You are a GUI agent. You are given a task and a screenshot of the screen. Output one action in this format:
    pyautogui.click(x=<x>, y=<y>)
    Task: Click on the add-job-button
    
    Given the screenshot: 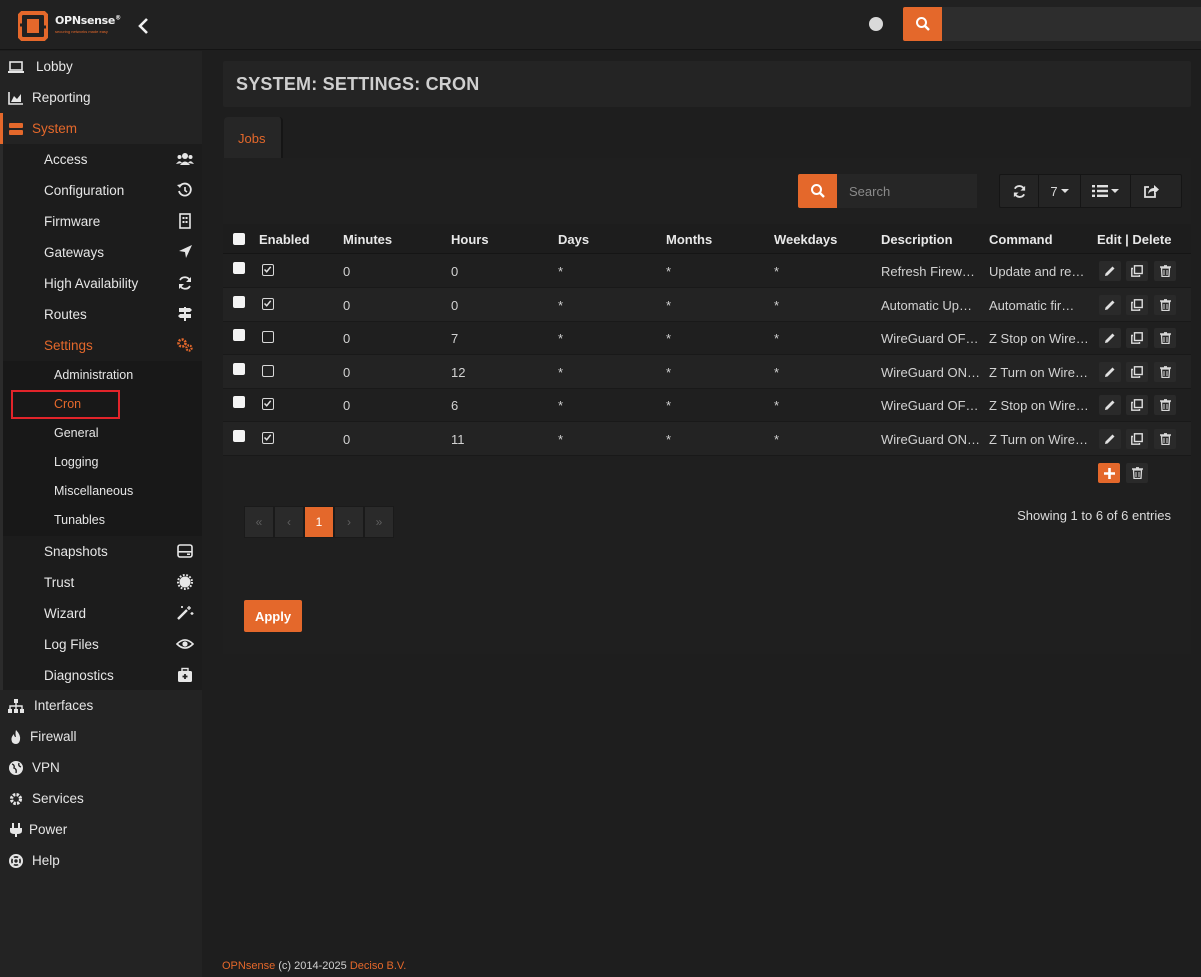 What is the action you would take?
    pyautogui.click(x=1109, y=473)
    